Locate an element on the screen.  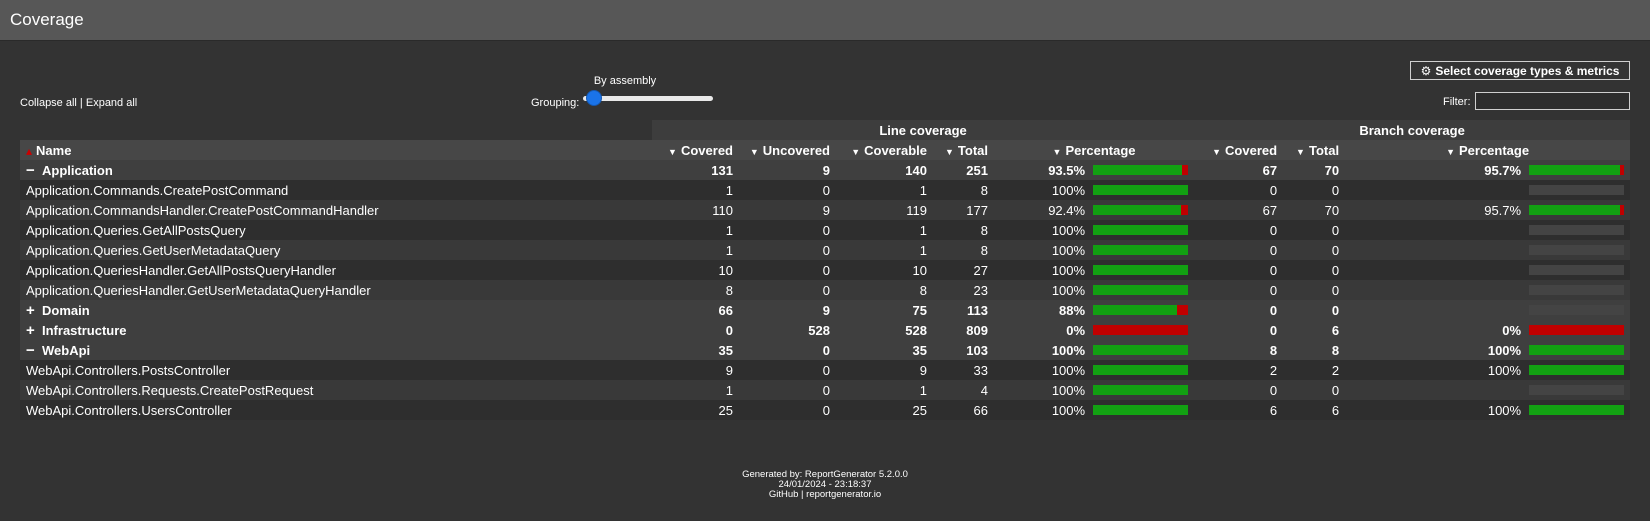
uncovered-cell: 528 is located at coordinates (787, 330).